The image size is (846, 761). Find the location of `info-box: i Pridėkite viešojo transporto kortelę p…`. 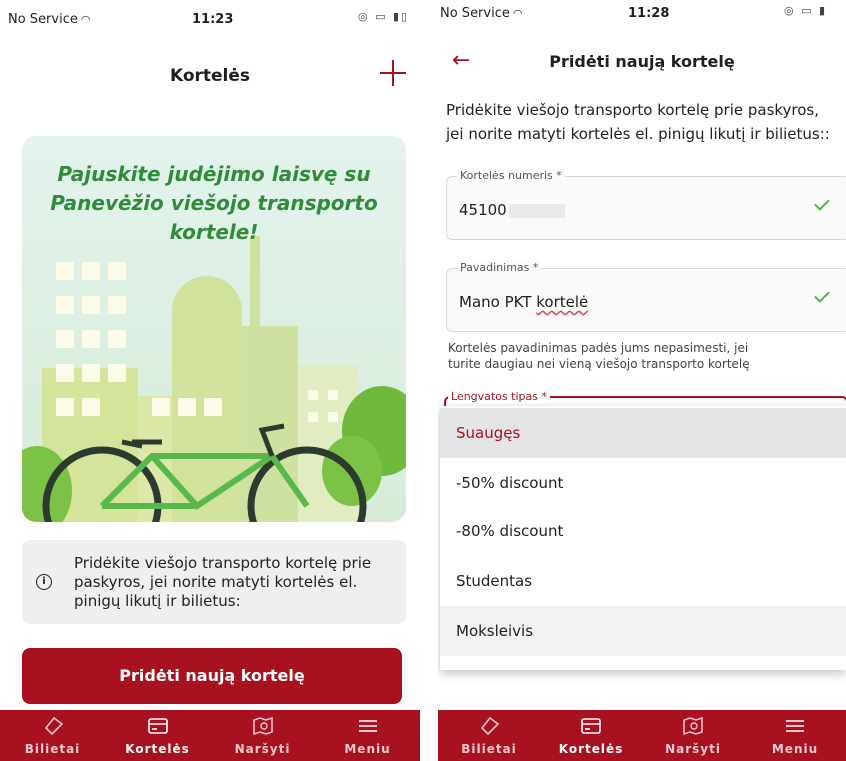

info-box: i Pridėkite viešojo transporto kortelę p… is located at coordinates (214, 582).